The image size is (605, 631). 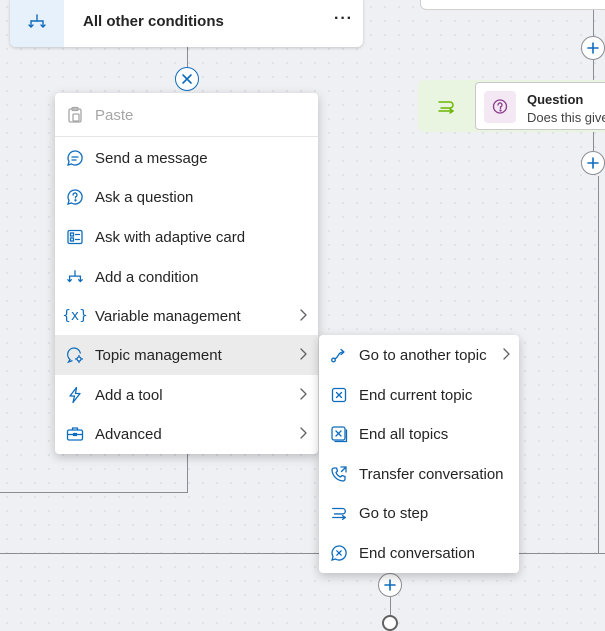 I want to click on submenu-item-label: End conversation, so click(x=417, y=553).